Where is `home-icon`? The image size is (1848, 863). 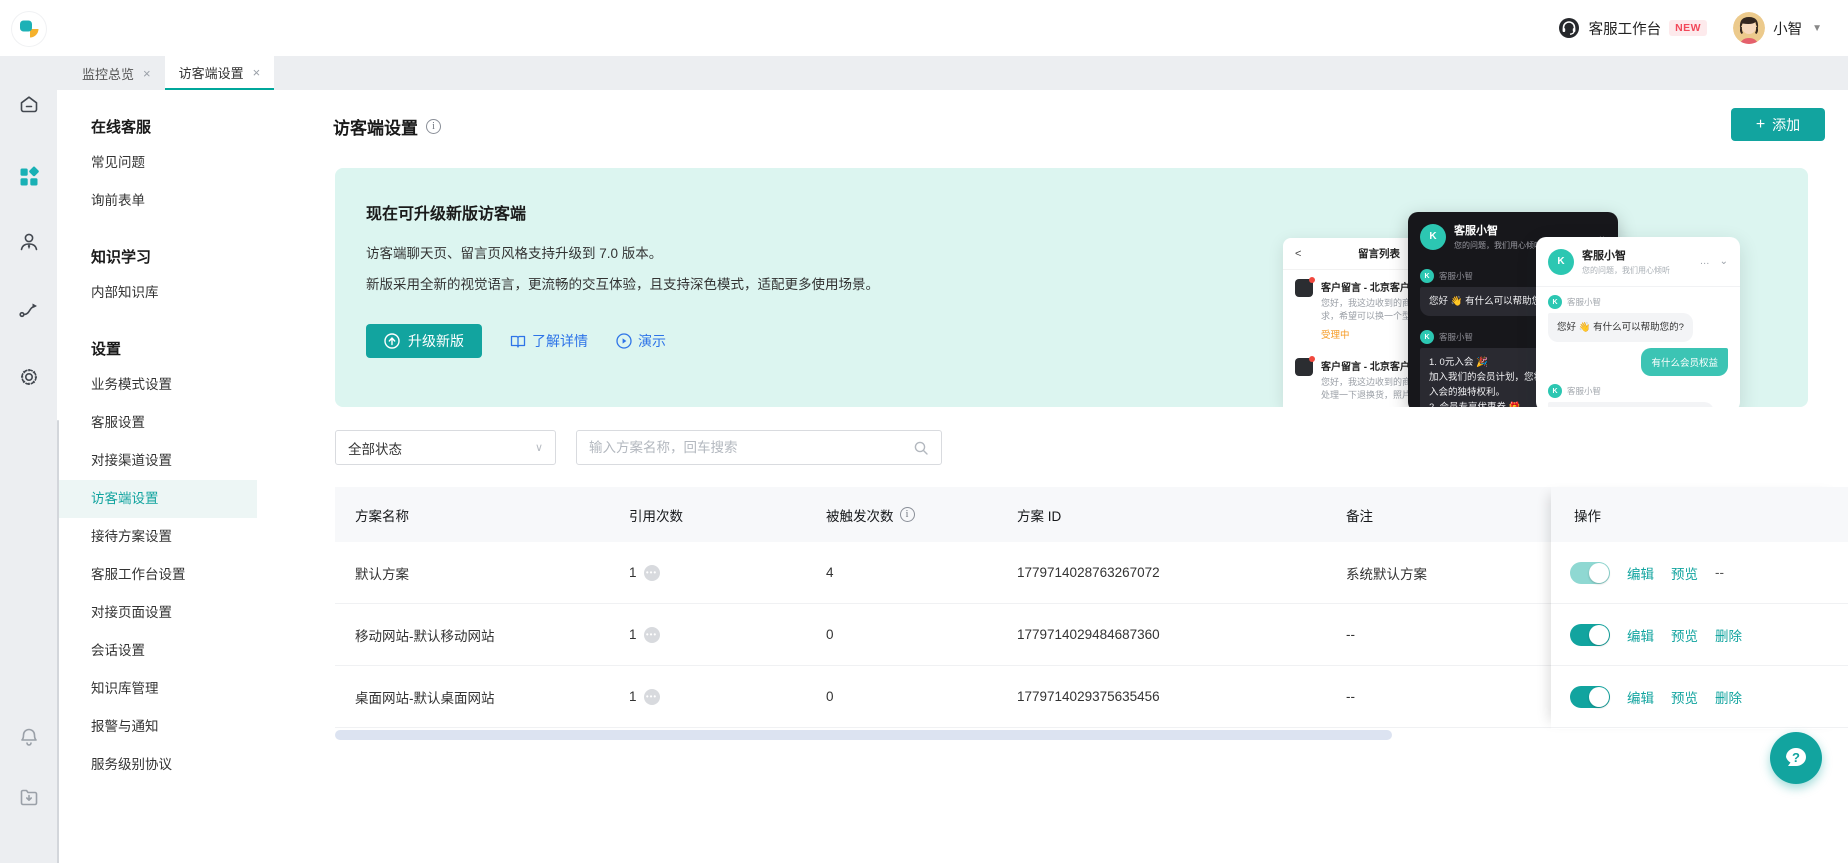 home-icon is located at coordinates (29, 105).